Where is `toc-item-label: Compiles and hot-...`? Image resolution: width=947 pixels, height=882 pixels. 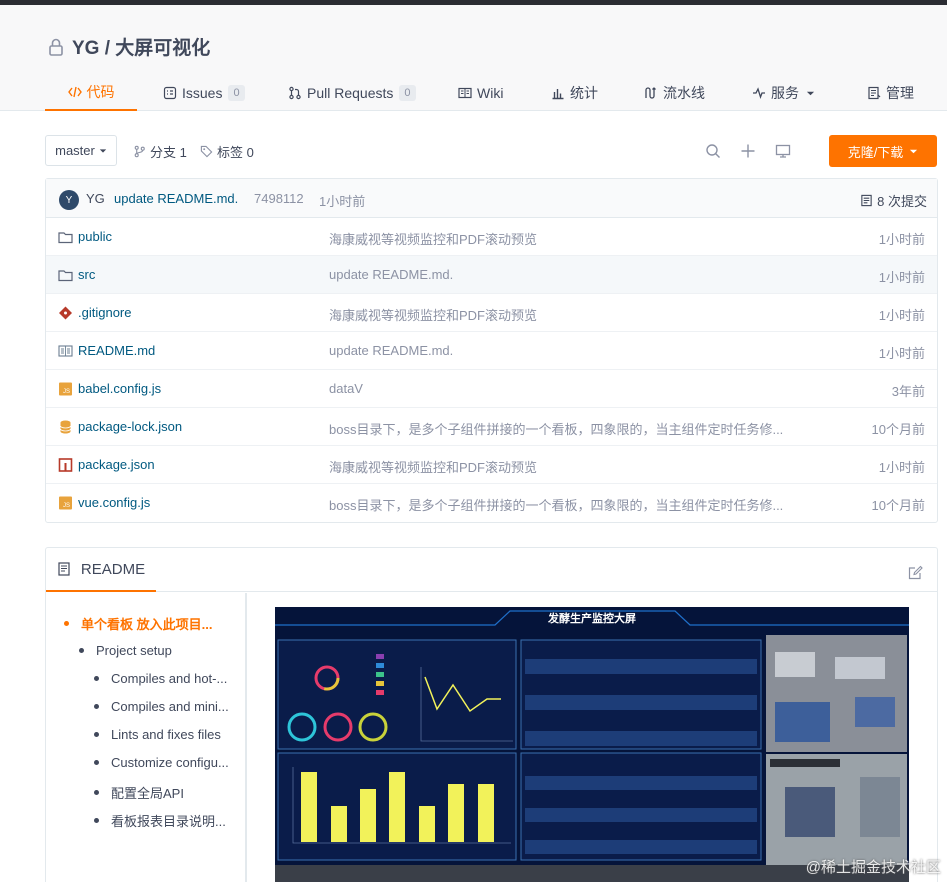 toc-item-label: Compiles and hot-... is located at coordinates (169, 678).